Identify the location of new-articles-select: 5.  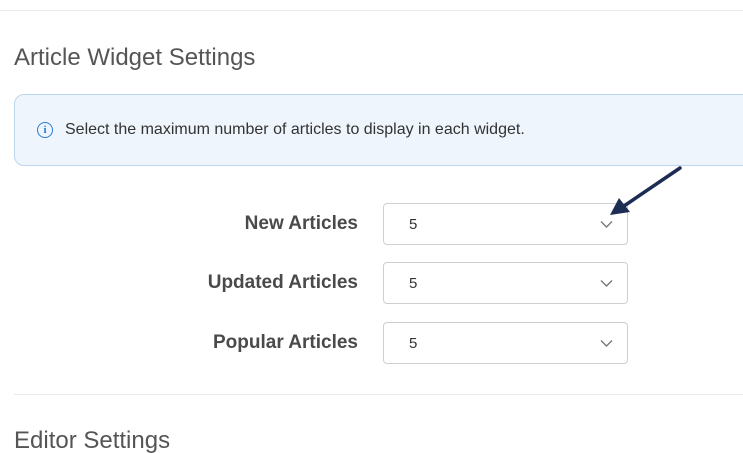
(505, 224).